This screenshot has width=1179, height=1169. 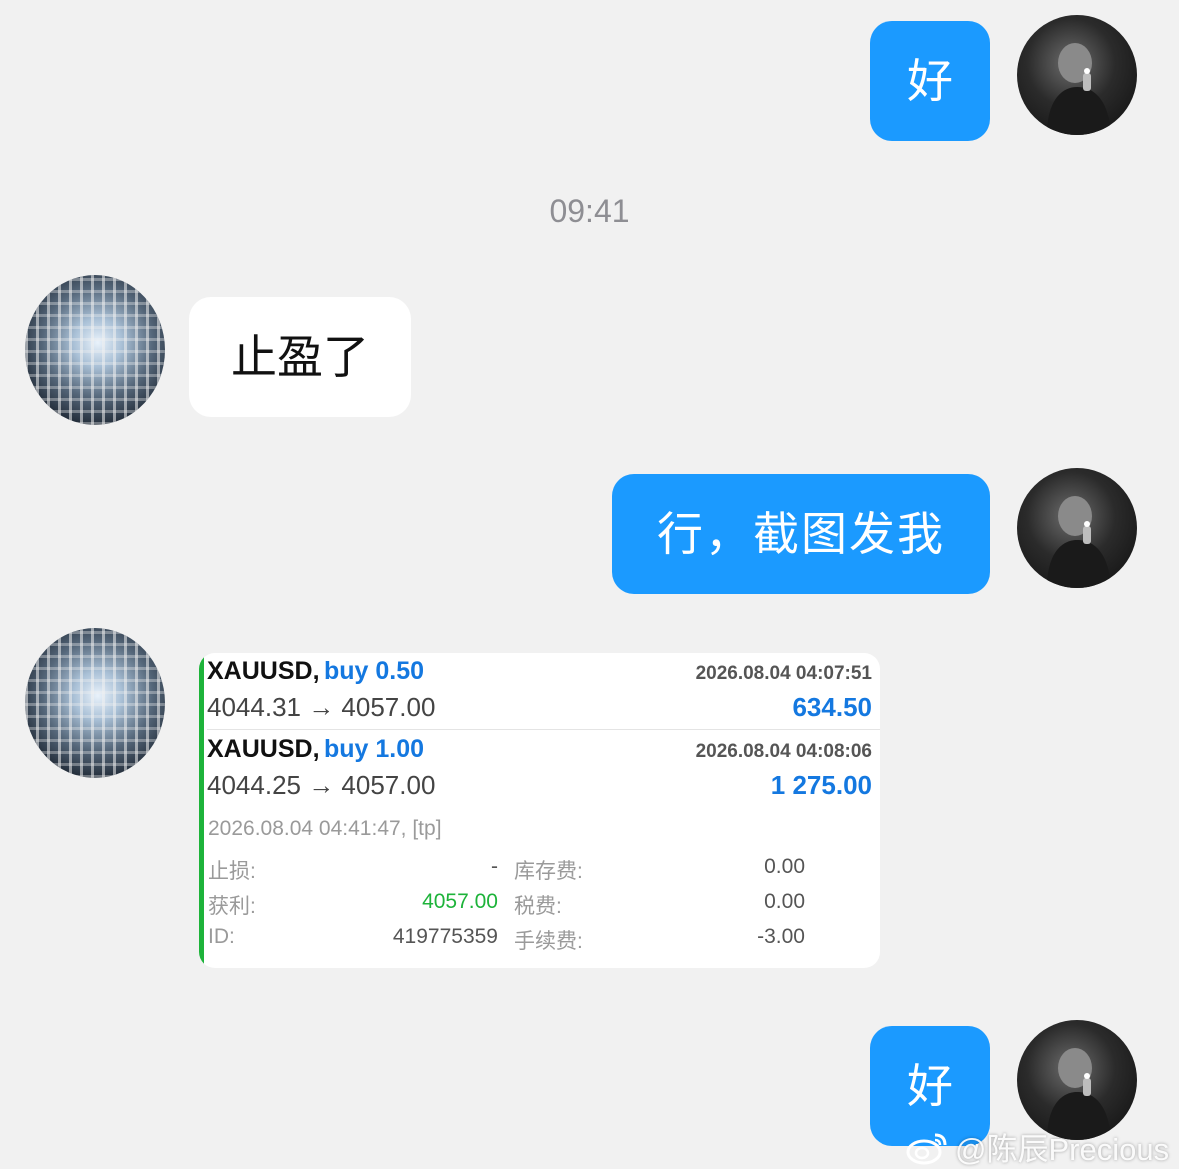 What do you see at coordinates (821, 785) in the screenshot?
I see `deal-profit: 1 275.00` at bounding box center [821, 785].